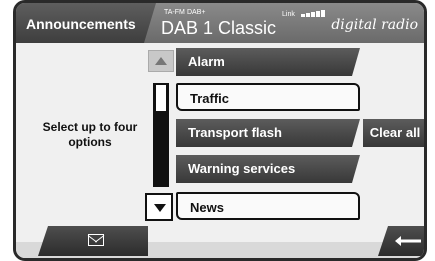 The height and width of the screenshot is (261, 435). What do you see at coordinates (159, 207) in the screenshot?
I see `scroll-down-button` at bounding box center [159, 207].